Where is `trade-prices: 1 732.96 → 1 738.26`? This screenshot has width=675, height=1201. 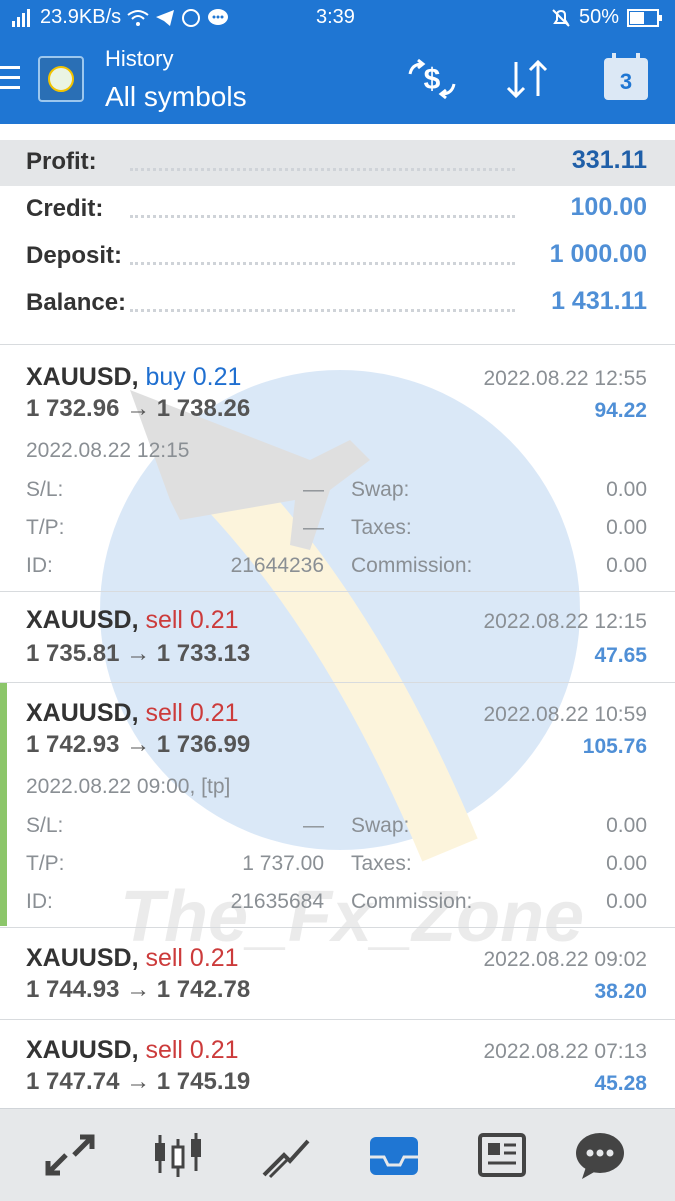 trade-prices: 1 732.96 → 1 738.26 is located at coordinates (138, 408).